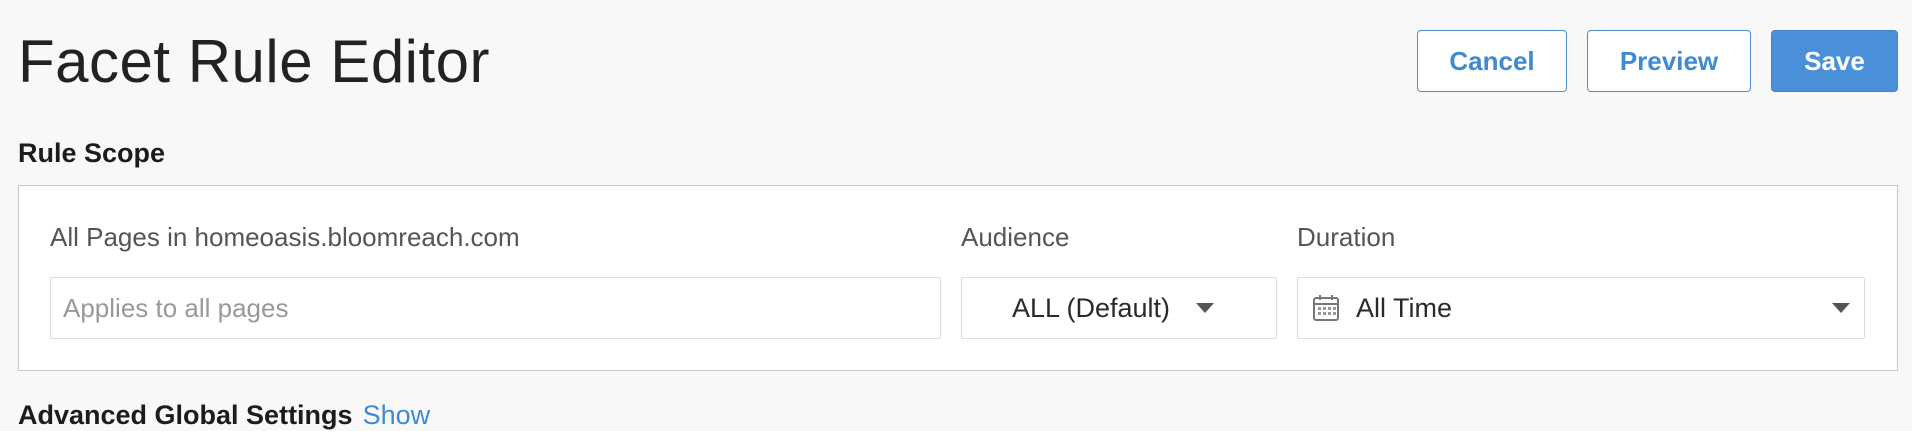 This screenshot has height=431, width=1912. I want to click on show-advanced-link: Show, so click(397, 415).